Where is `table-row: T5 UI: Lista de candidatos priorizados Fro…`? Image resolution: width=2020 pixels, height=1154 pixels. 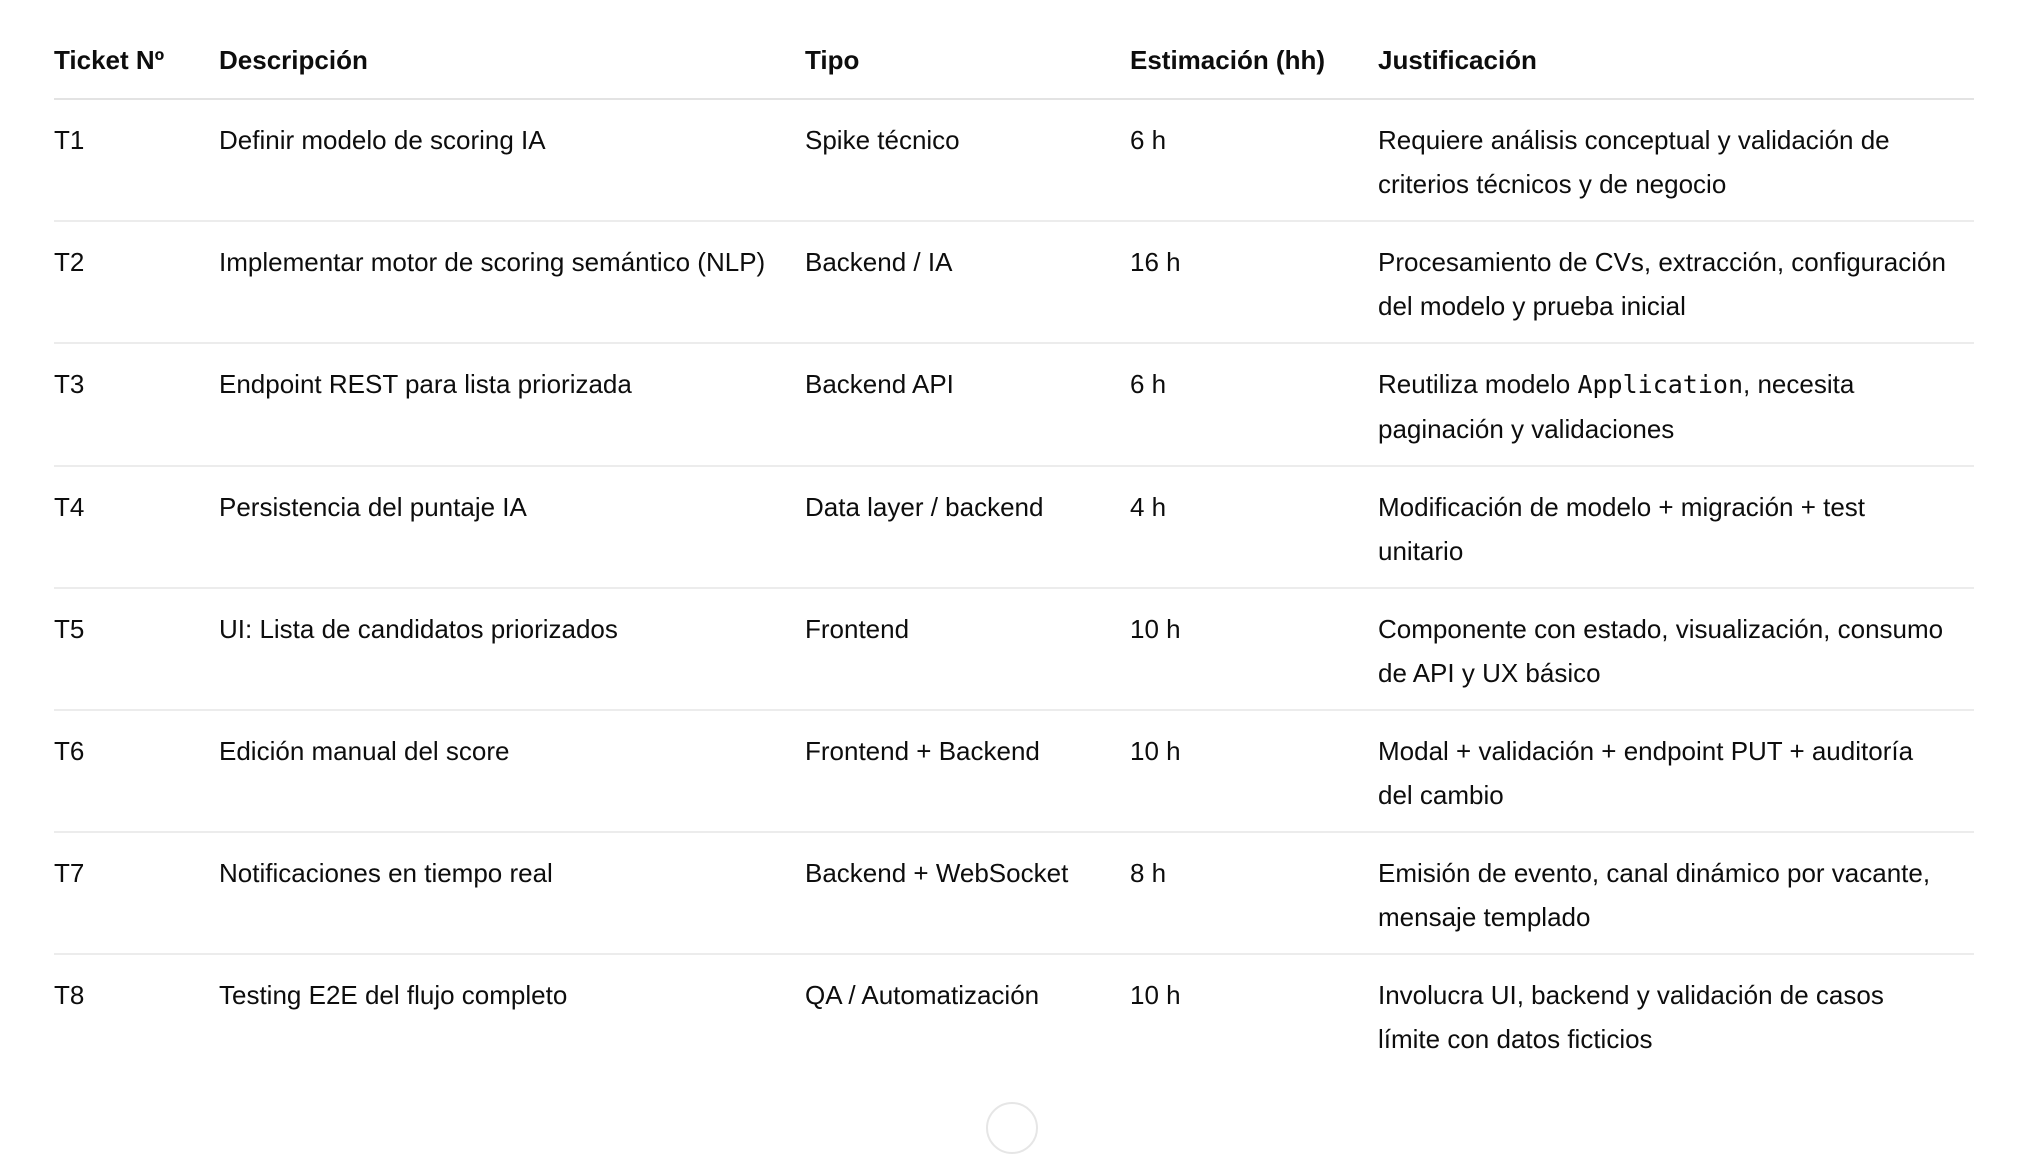 table-row: T5 UI: Lista de candidatos priorizados Fro… is located at coordinates (1014, 649).